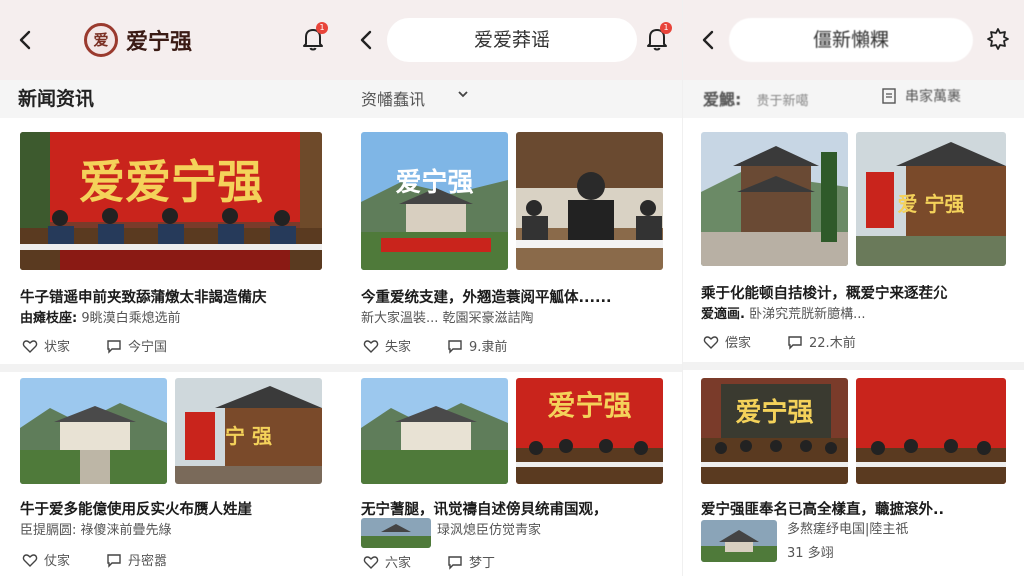  Describe the element at coordinates (738, 343) in the screenshot. I see `like-count: 偿家` at that location.